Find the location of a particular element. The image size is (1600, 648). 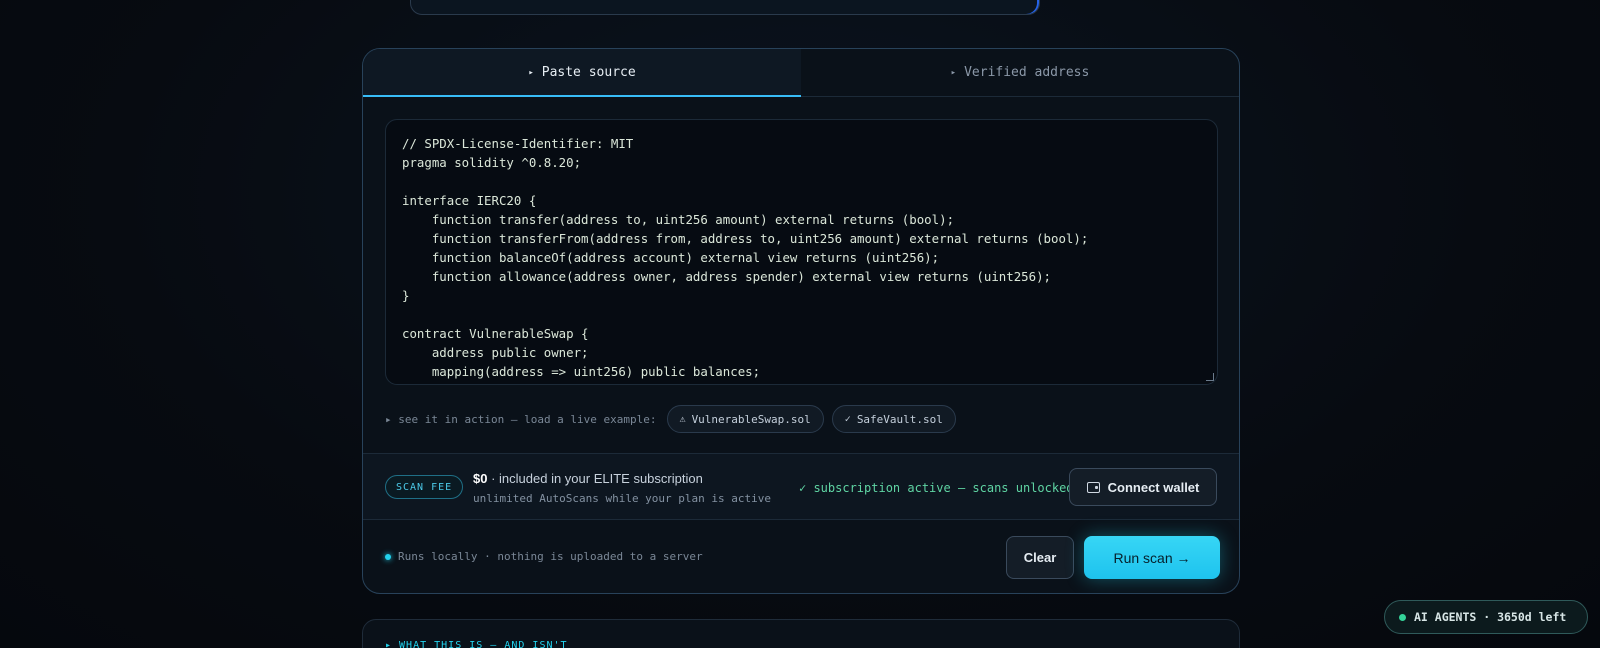

example-chip-vulnerableswap: ⚠ VulnerableSwap.sol is located at coordinates (745, 419).